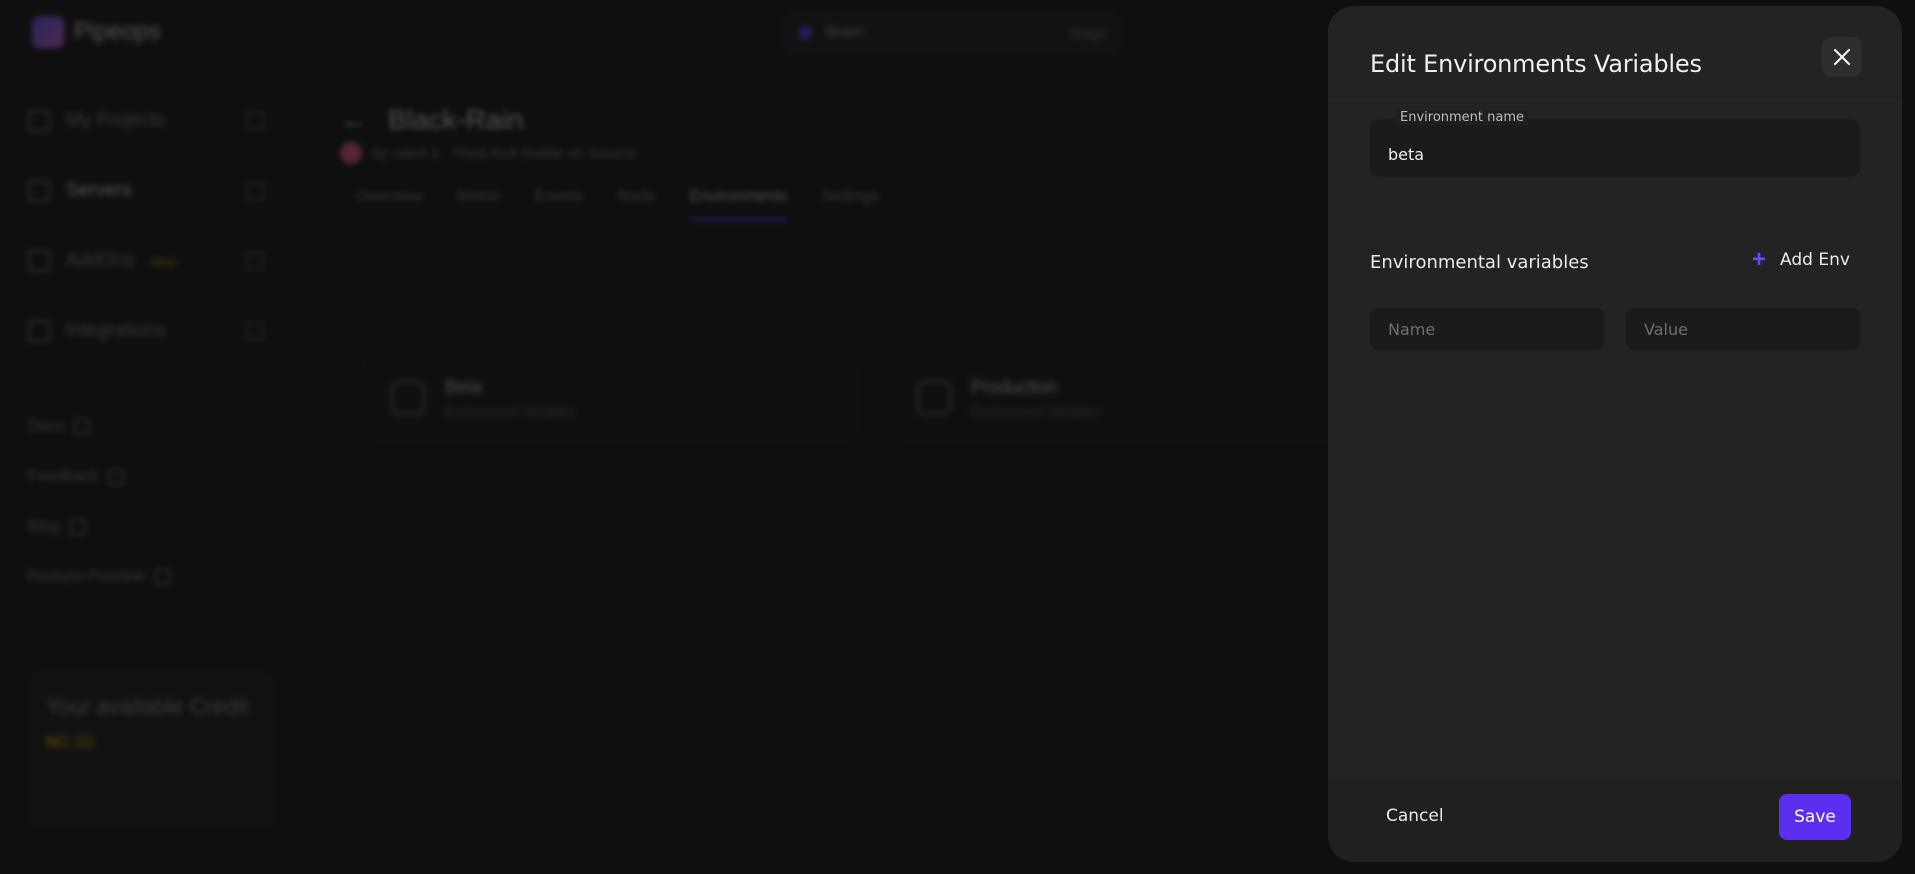  I want to click on close-button, so click(1842, 57).